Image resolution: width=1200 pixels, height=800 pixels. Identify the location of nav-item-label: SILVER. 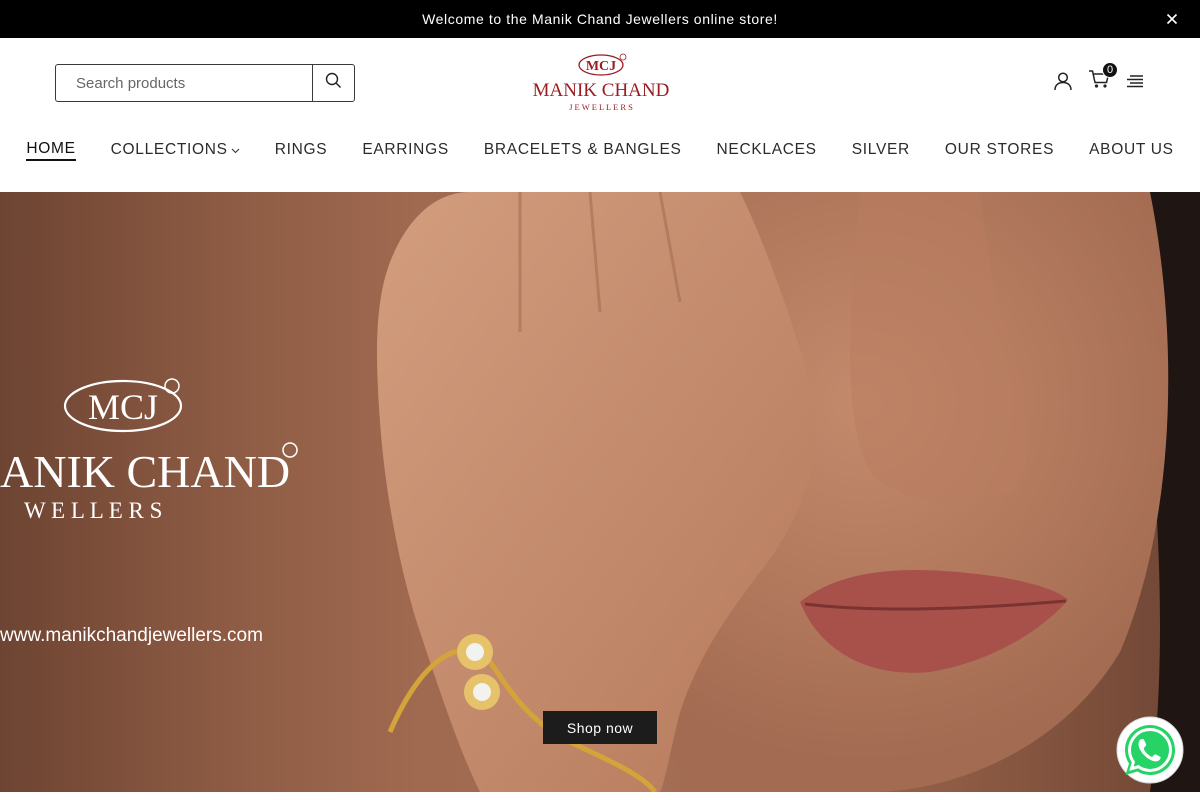
(880, 149).